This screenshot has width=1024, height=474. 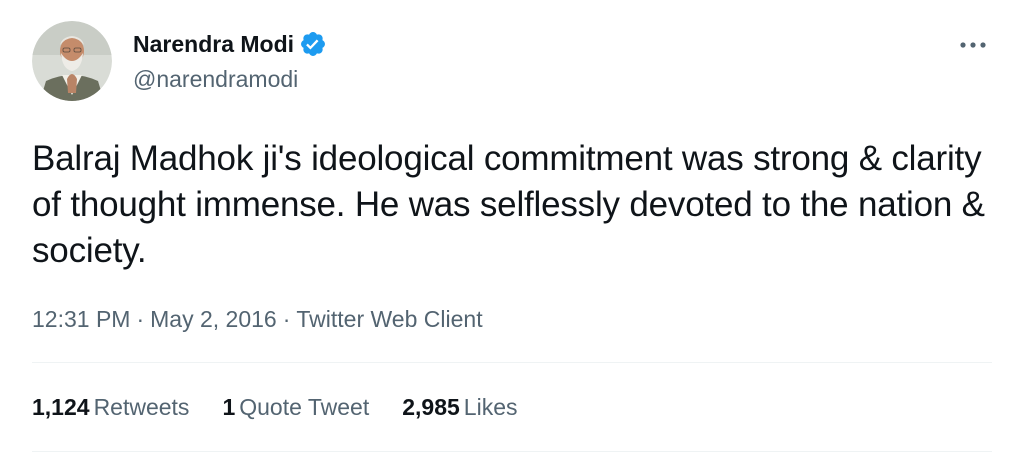 What do you see at coordinates (304, 407) in the screenshot?
I see `quote-tweets-label: Quote Tweet` at bounding box center [304, 407].